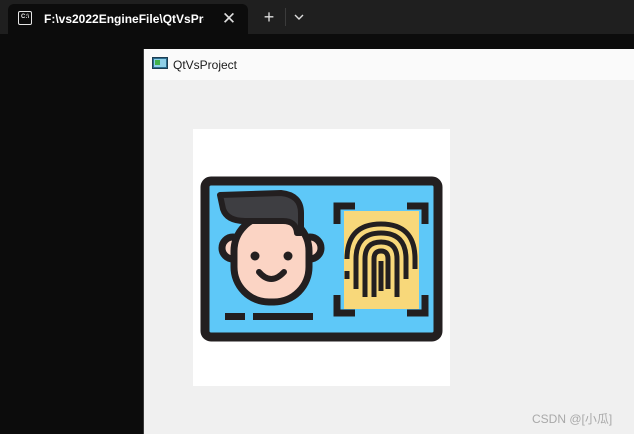 The height and width of the screenshot is (434, 634). I want to click on close-icon: ✕, so click(229, 19).